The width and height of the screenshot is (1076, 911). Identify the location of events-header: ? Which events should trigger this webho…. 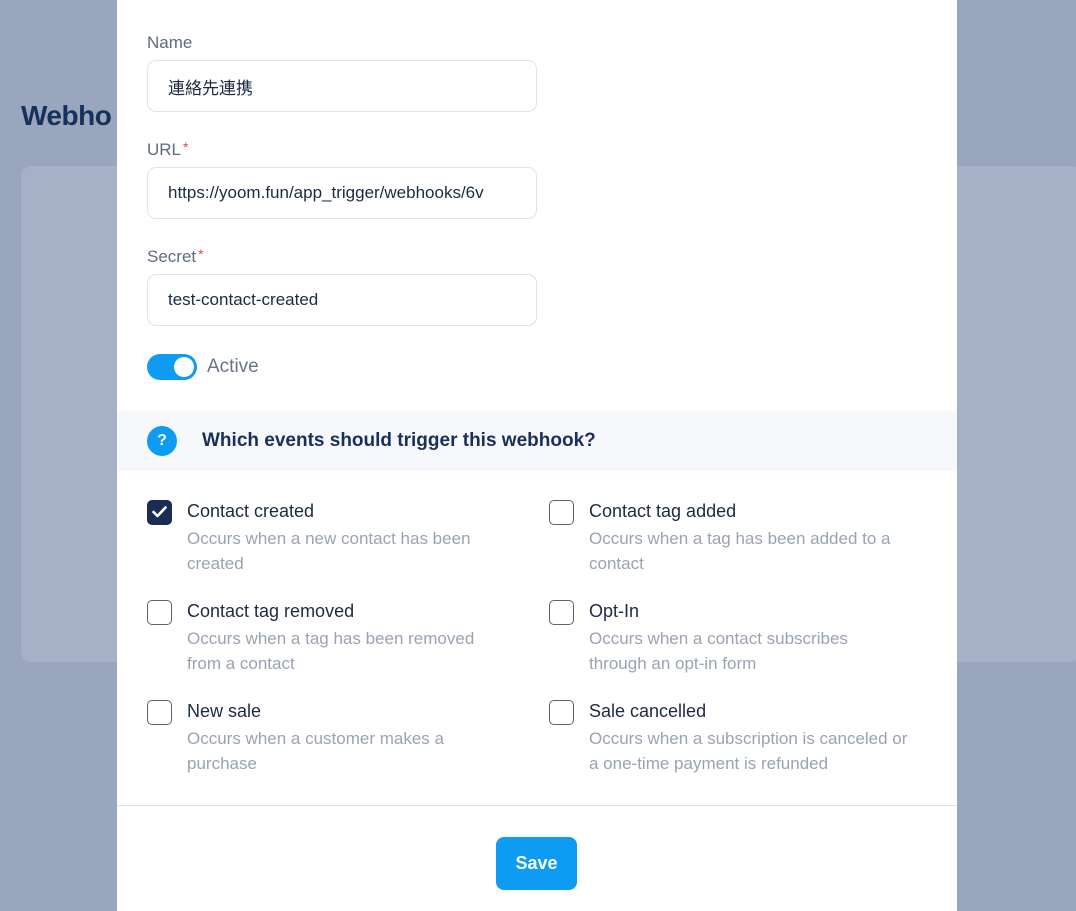
(537, 441).